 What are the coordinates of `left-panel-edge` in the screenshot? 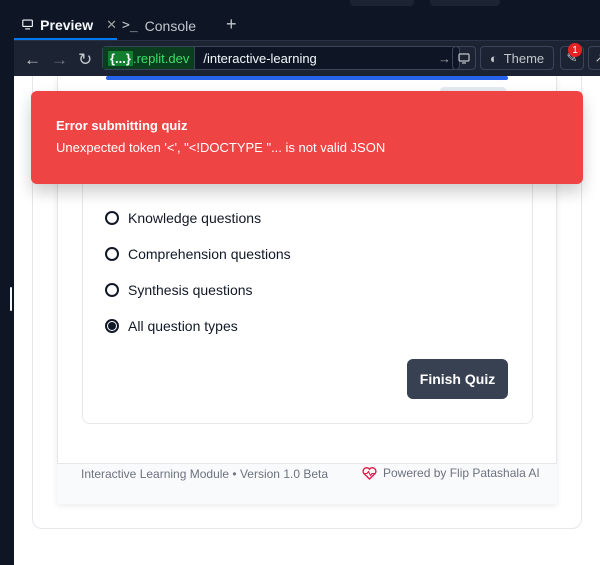 It's located at (7, 282).